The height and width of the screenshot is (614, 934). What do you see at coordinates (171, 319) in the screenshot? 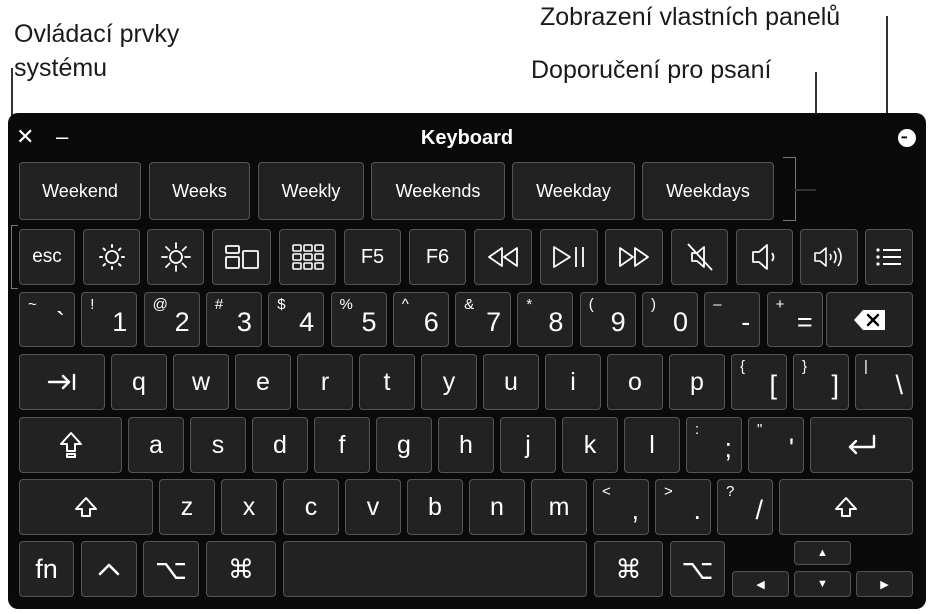
I see `number-key-2: @2` at bounding box center [171, 319].